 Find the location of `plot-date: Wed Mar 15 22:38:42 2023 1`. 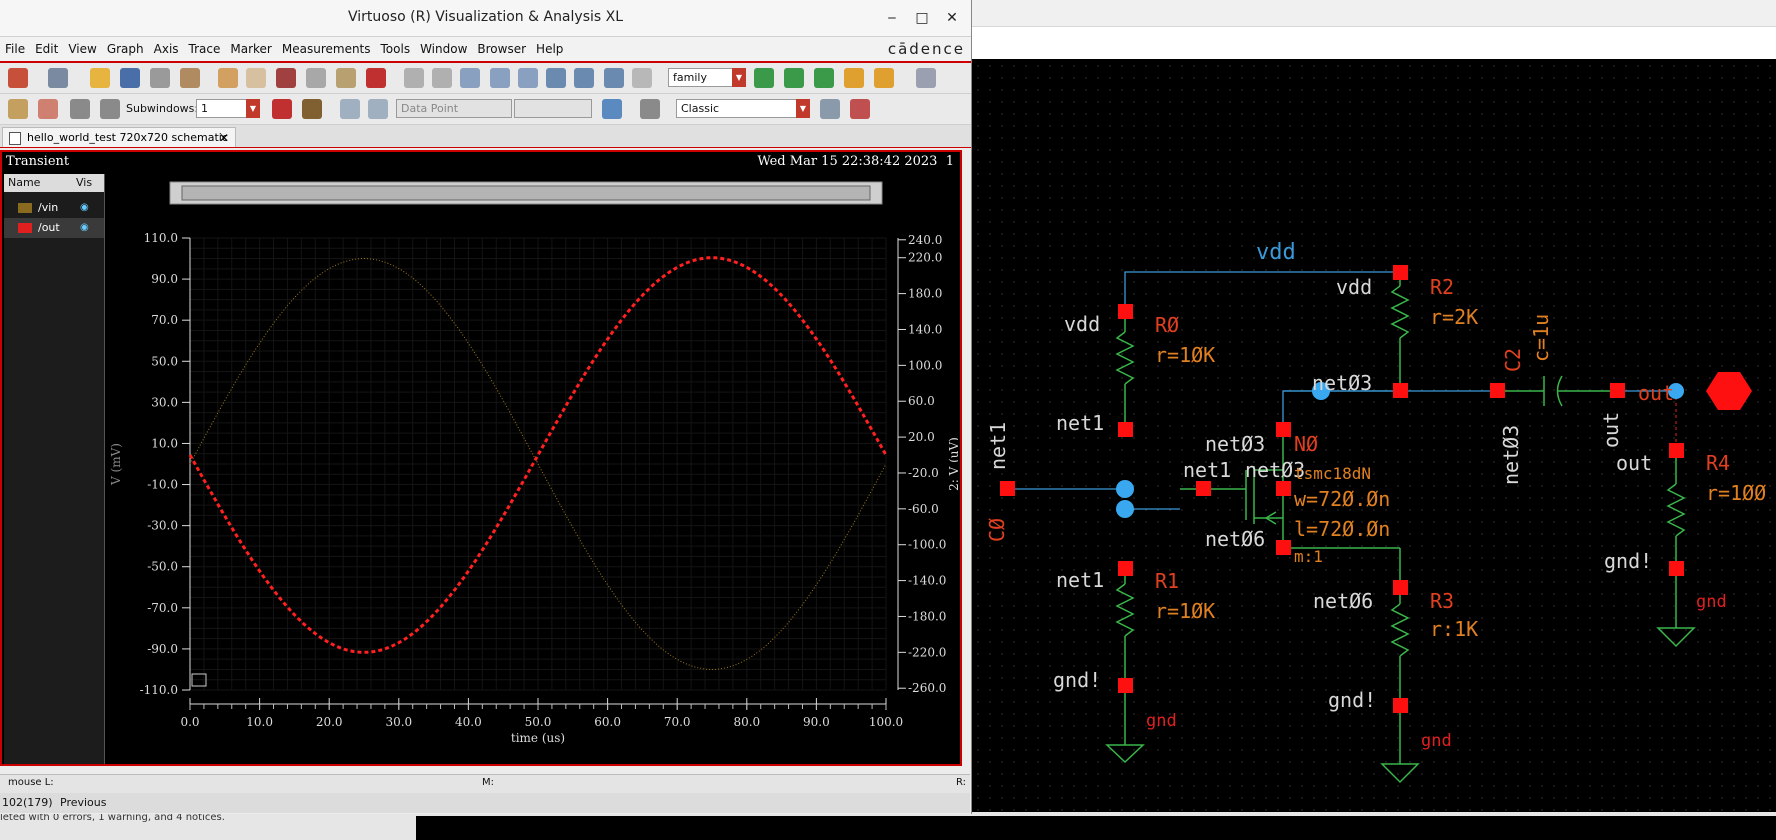

plot-date: Wed Mar 15 22:38:42 2023 1 is located at coordinates (855, 161).